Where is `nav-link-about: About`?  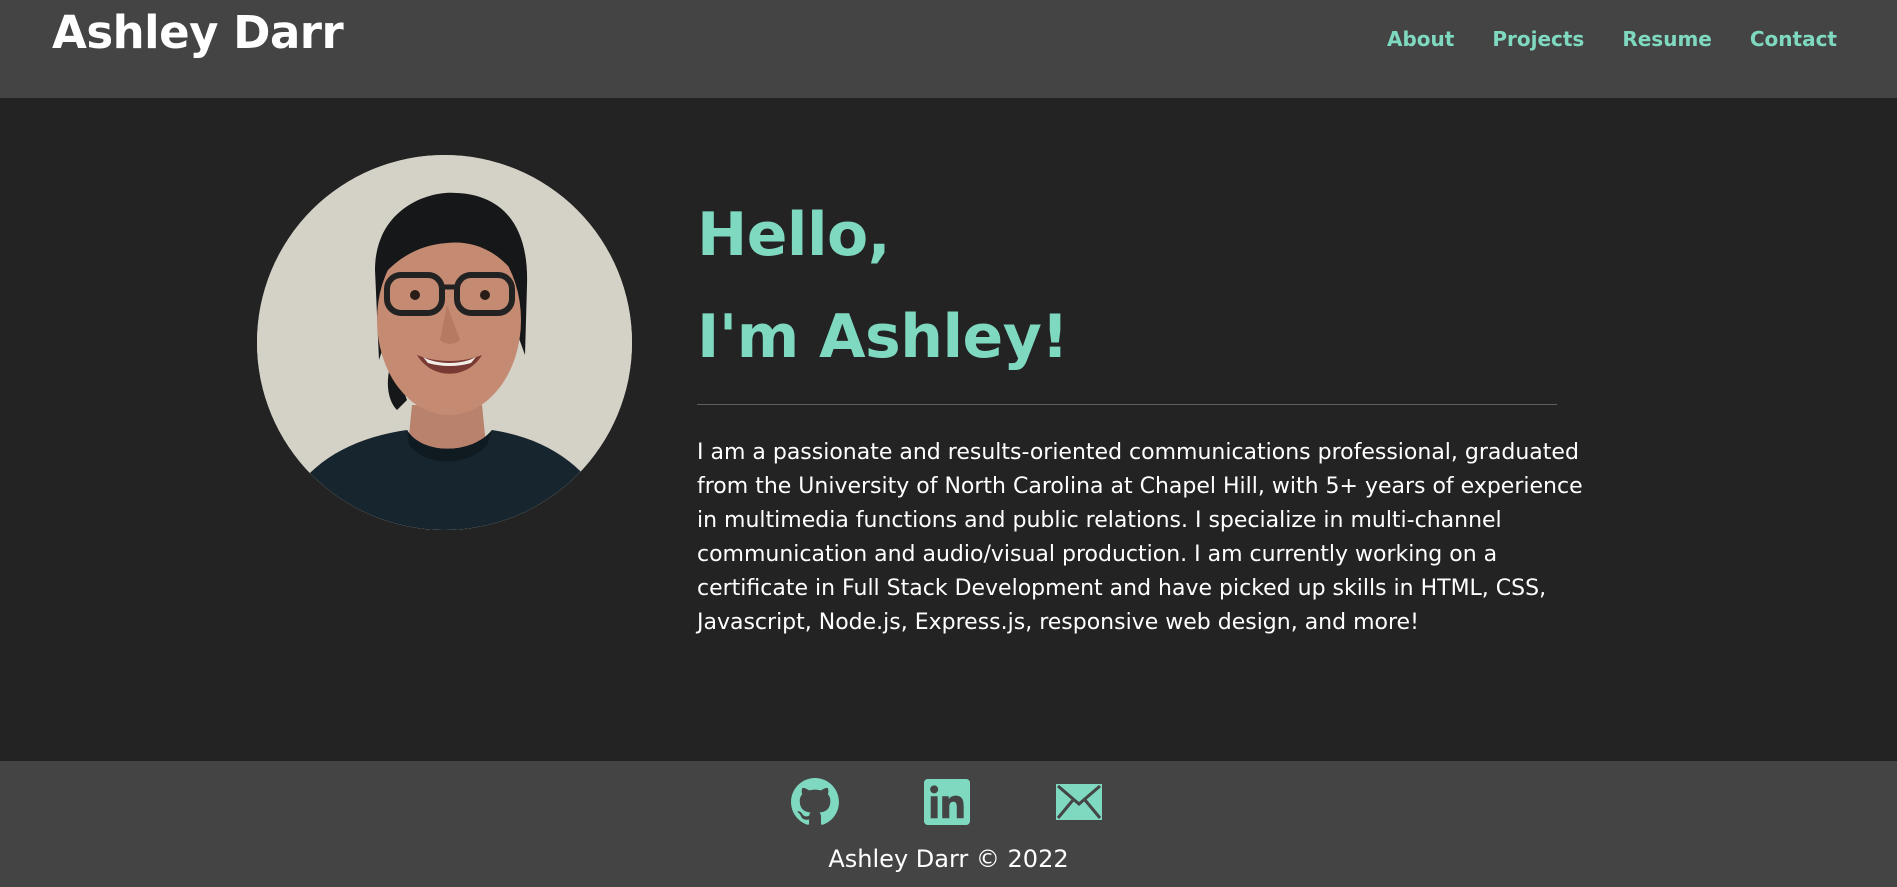 nav-link-about: About is located at coordinates (1420, 39).